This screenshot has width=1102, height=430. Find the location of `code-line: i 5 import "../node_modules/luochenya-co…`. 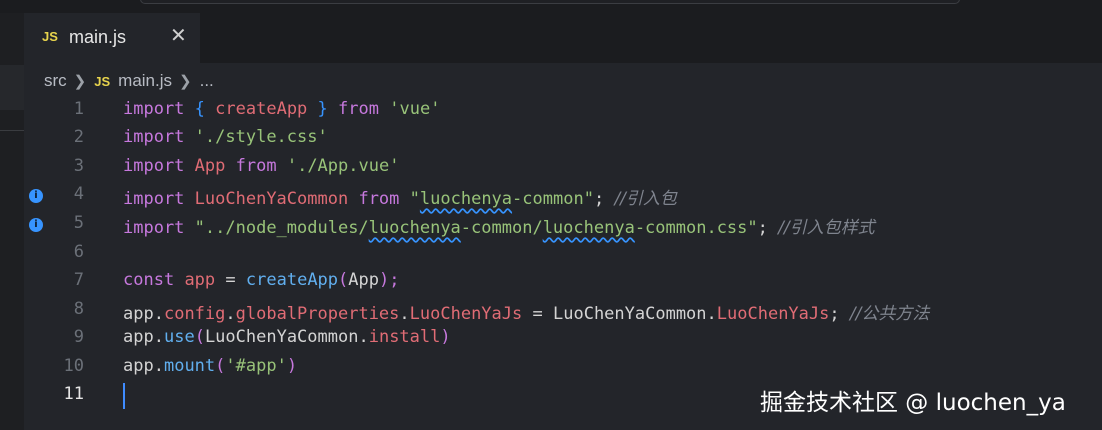

code-line: i 5 import "../node_modules/luochenya-co… is located at coordinates (563, 225).